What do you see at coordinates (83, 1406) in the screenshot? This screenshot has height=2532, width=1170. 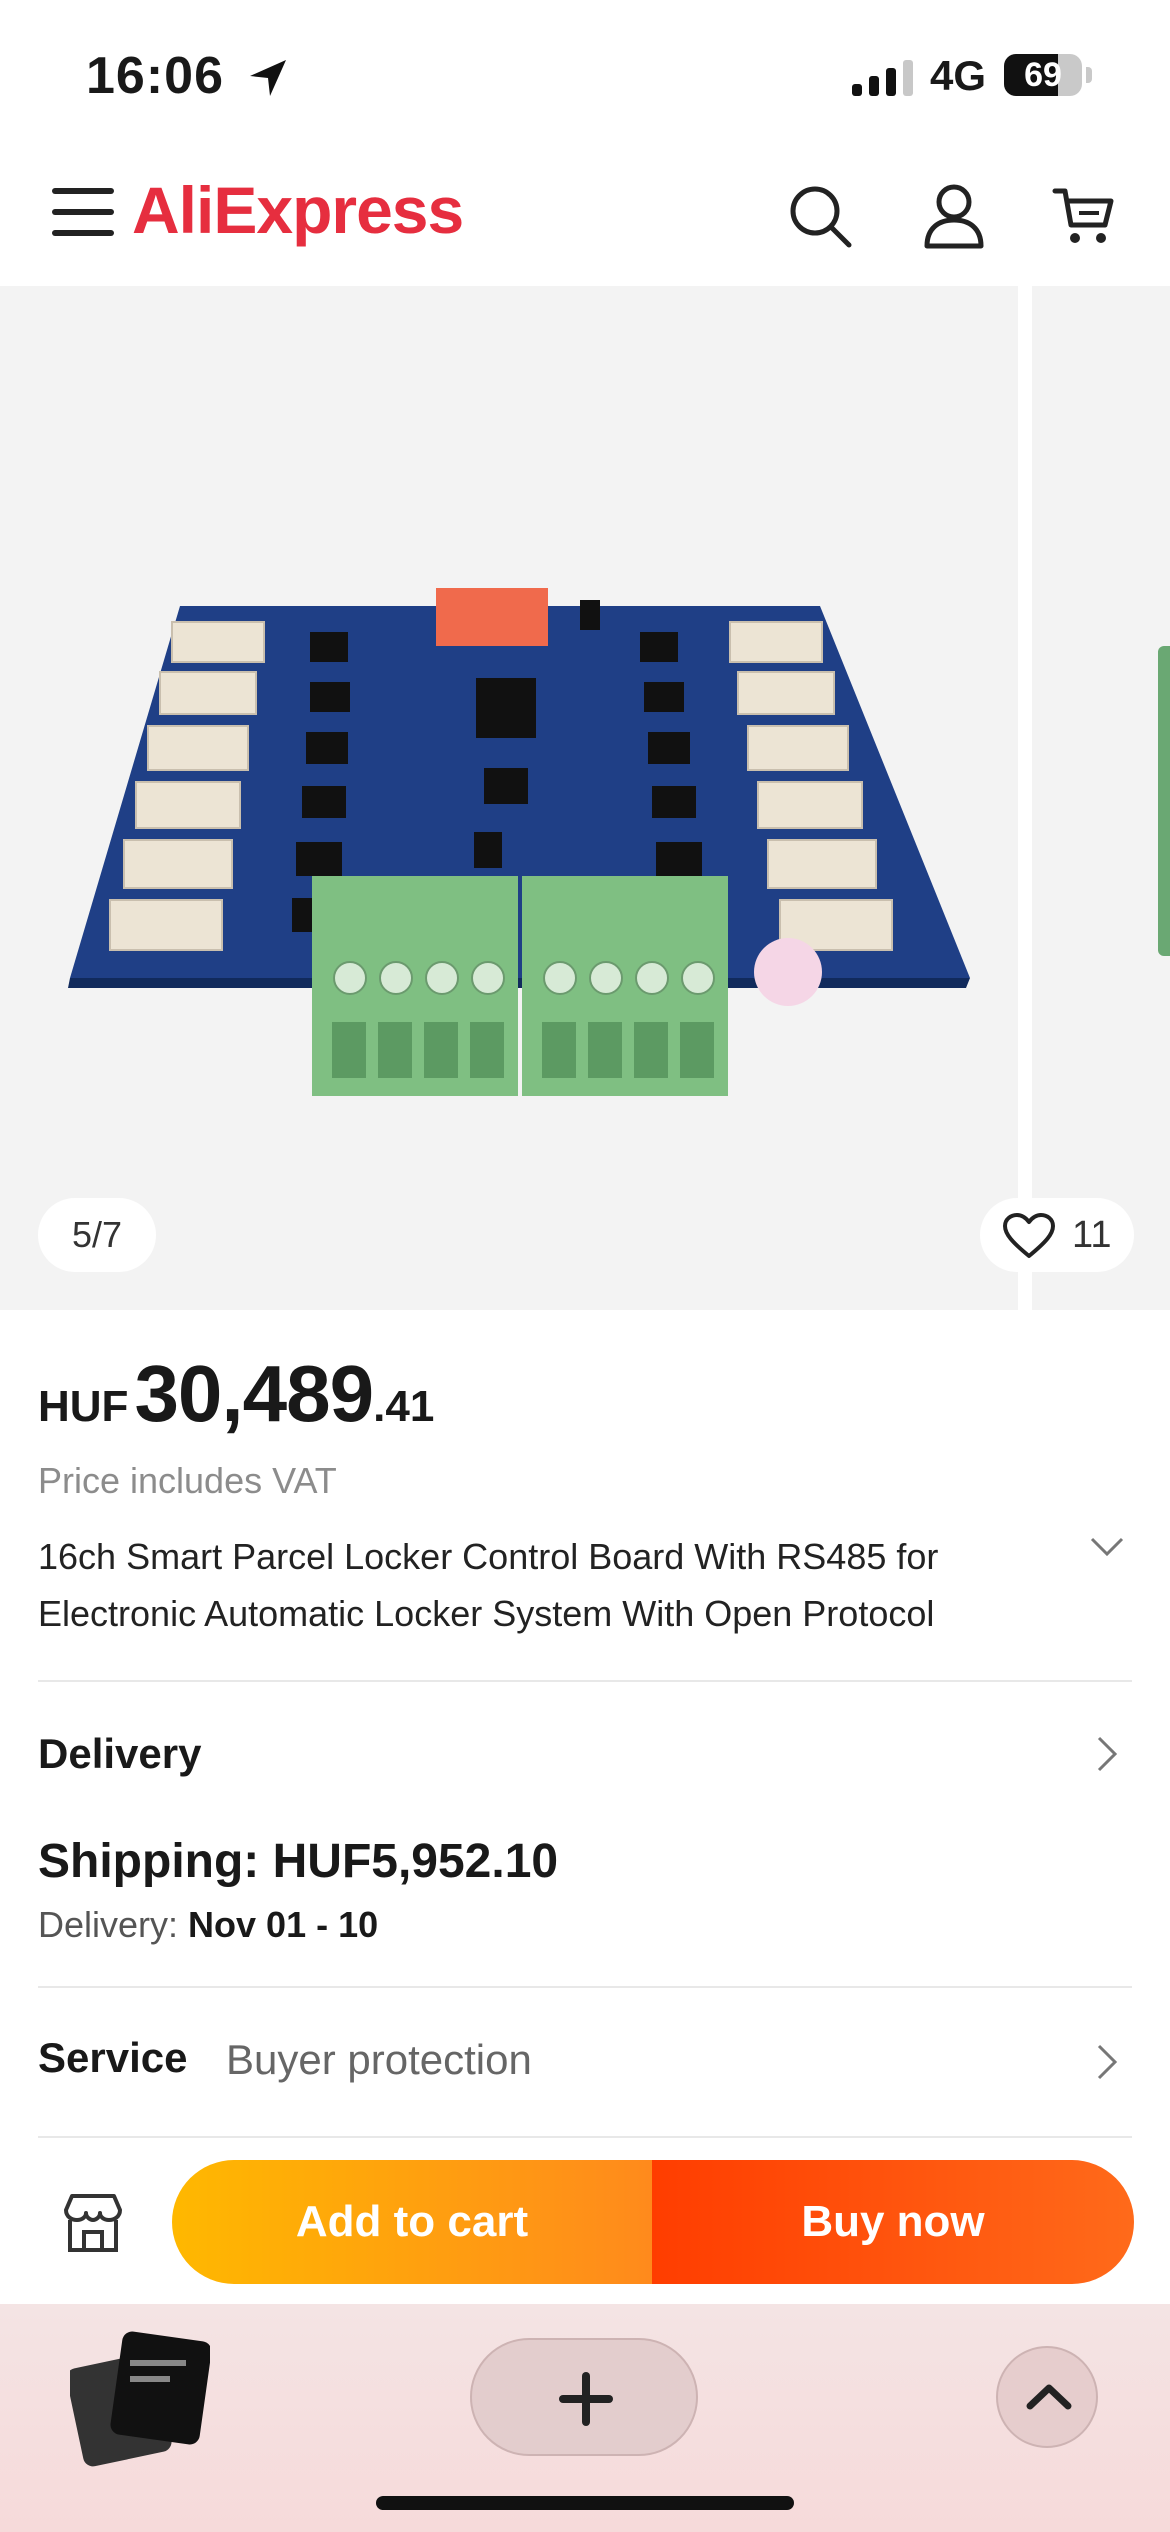 I see `price-currency: HUF` at bounding box center [83, 1406].